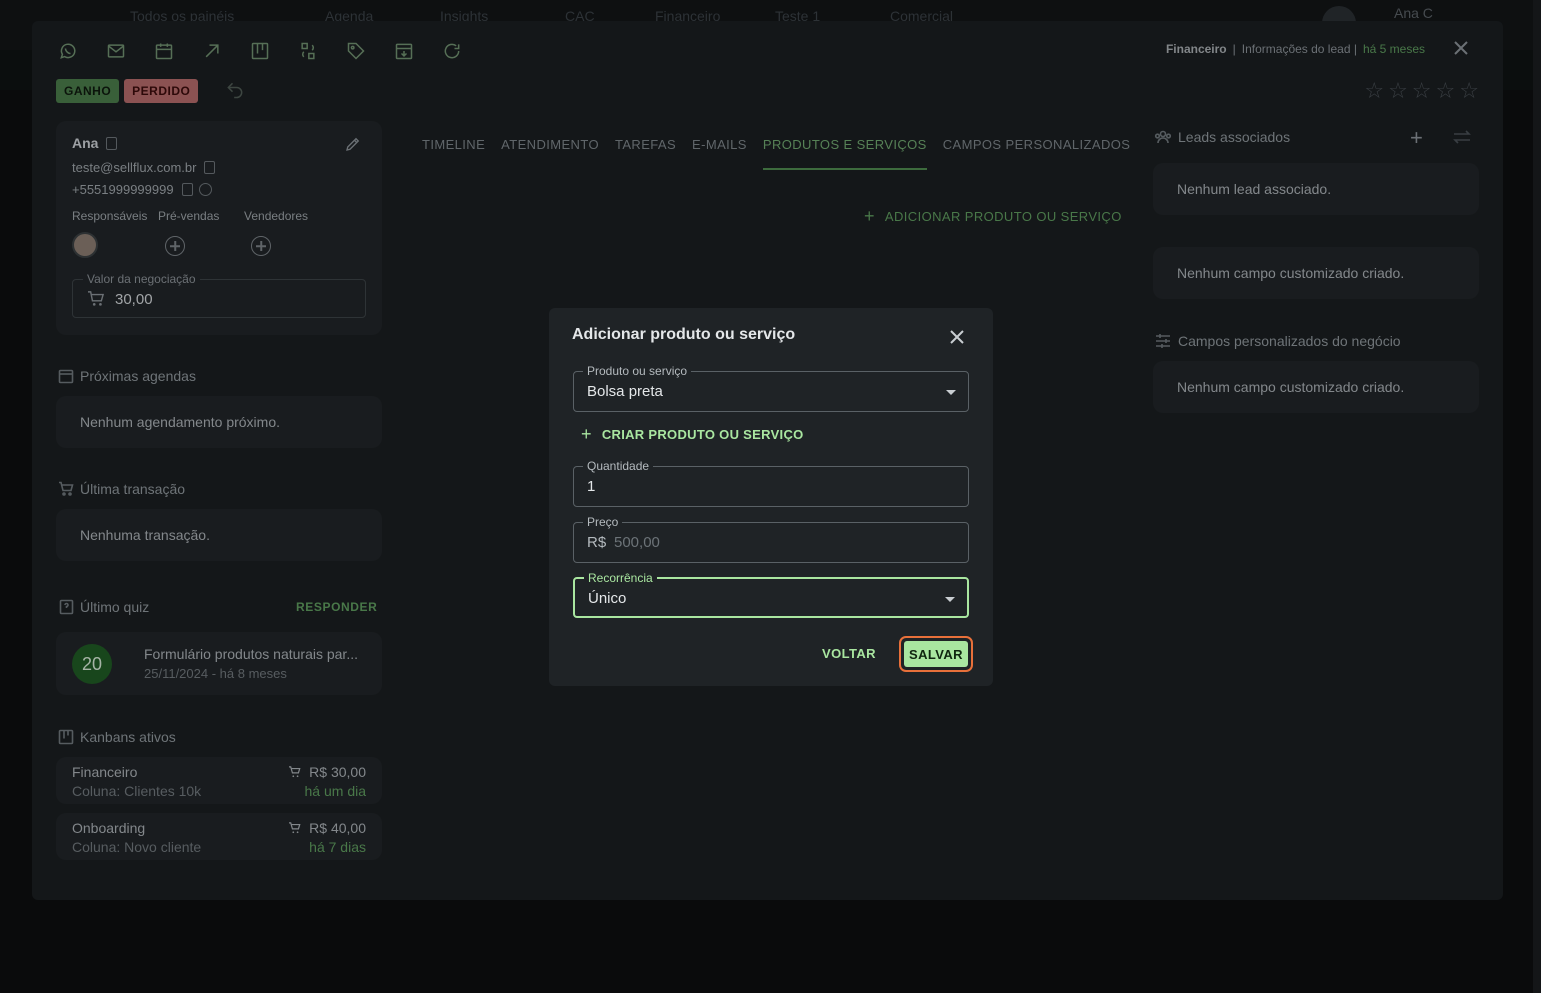 The height and width of the screenshot is (993, 1541). I want to click on plus-icon: +, so click(586, 434).